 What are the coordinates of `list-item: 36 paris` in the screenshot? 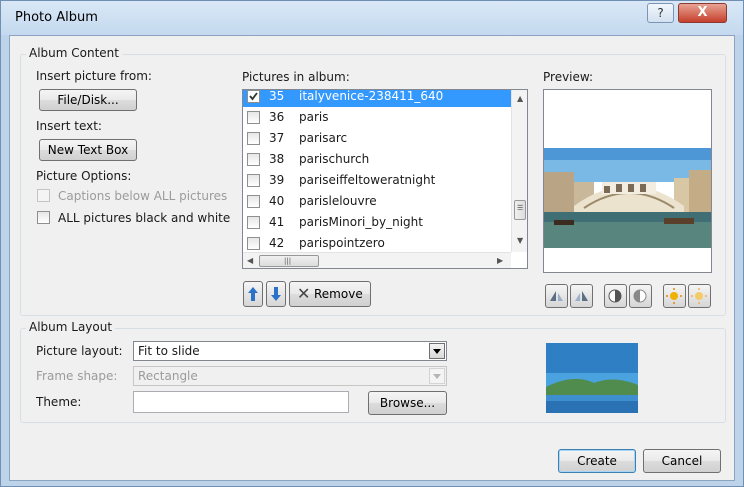 It's located at (377, 117).